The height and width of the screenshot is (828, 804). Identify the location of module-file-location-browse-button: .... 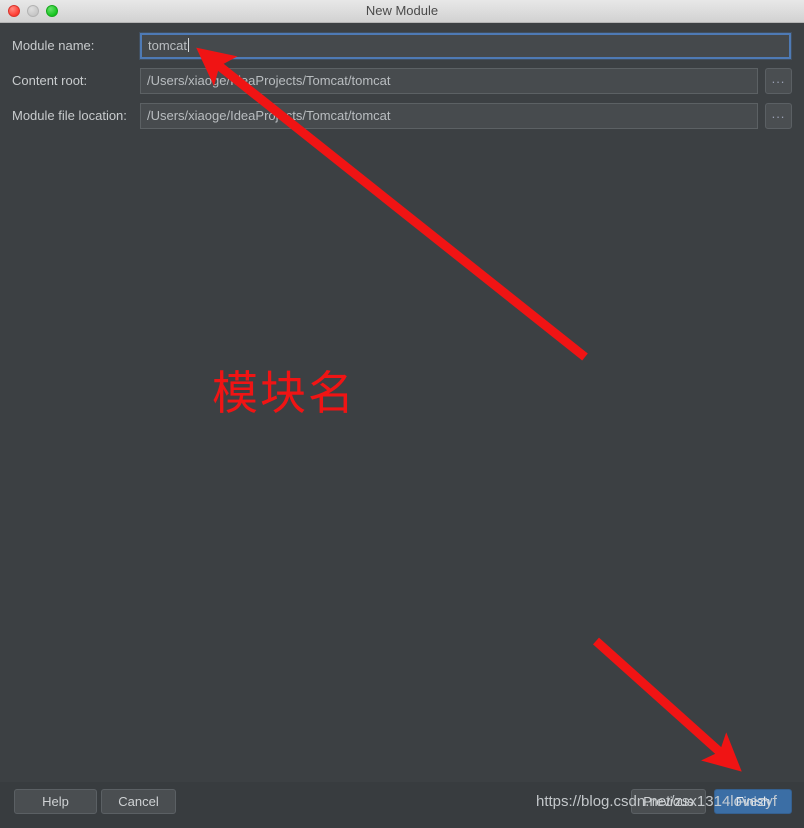
(778, 116).